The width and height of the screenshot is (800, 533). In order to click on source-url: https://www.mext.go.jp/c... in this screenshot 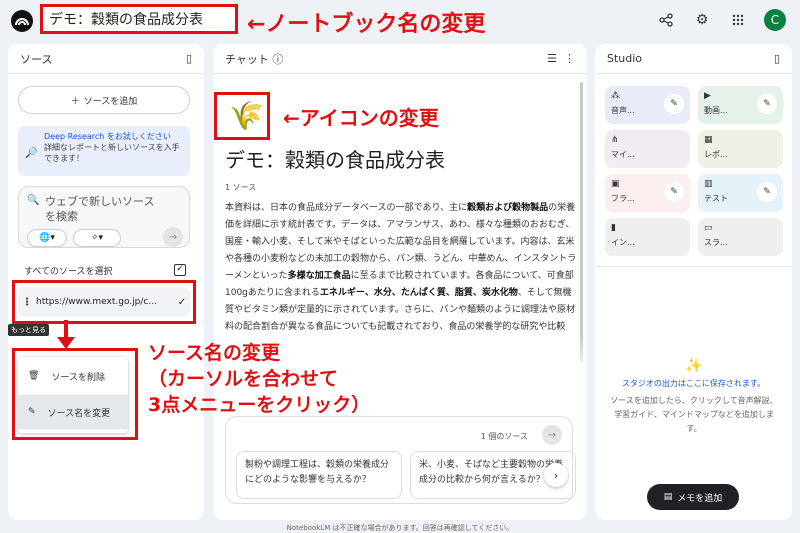, I will do `click(96, 302)`.